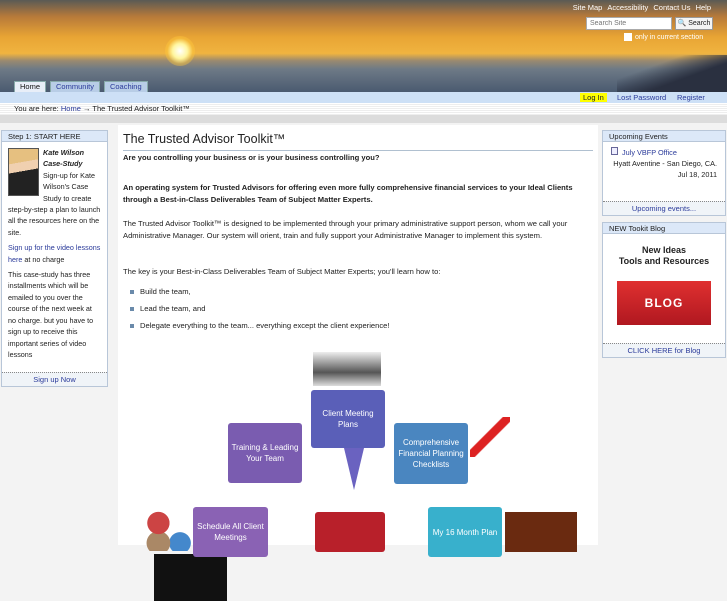 Image resolution: width=727 pixels, height=601 pixels. Describe the element at coordinates (43, 259) in the screenshot. I see `link-suffix: at no charge` at that location.